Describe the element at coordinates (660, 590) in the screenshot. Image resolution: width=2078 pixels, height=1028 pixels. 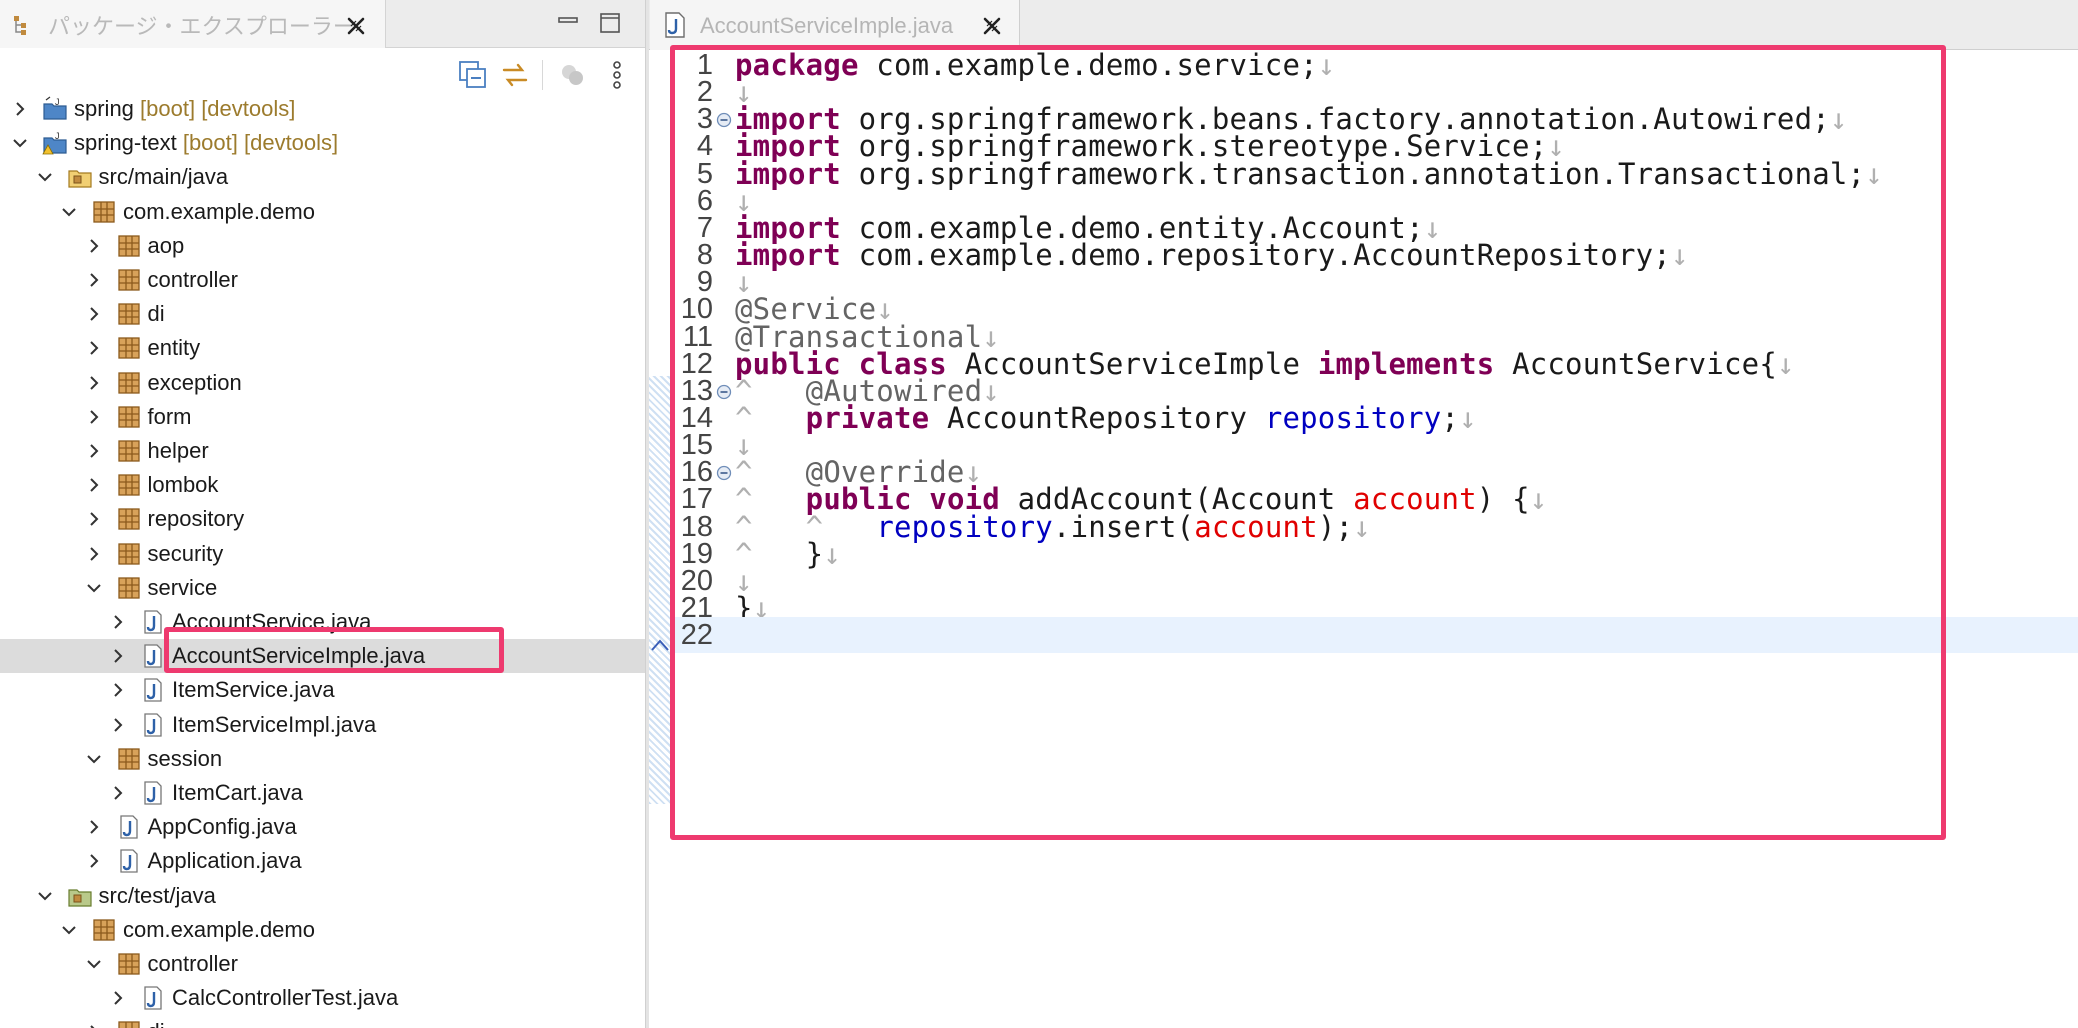
I see `change-ruler` at that location.